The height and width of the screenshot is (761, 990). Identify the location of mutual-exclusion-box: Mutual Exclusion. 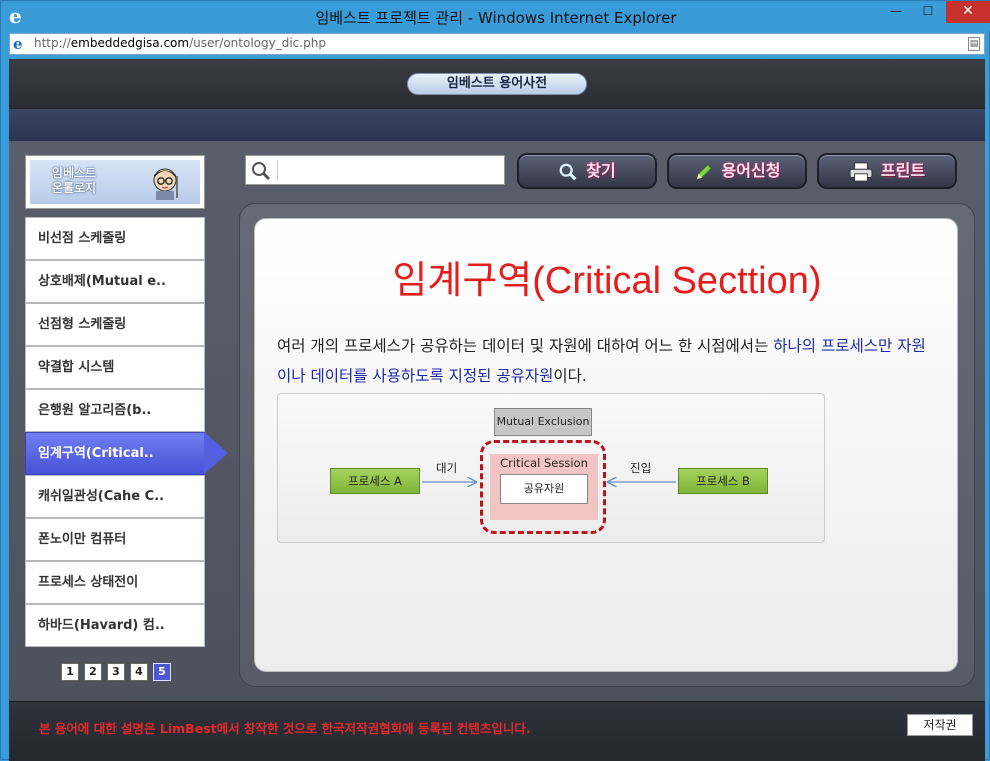
(543, 422).